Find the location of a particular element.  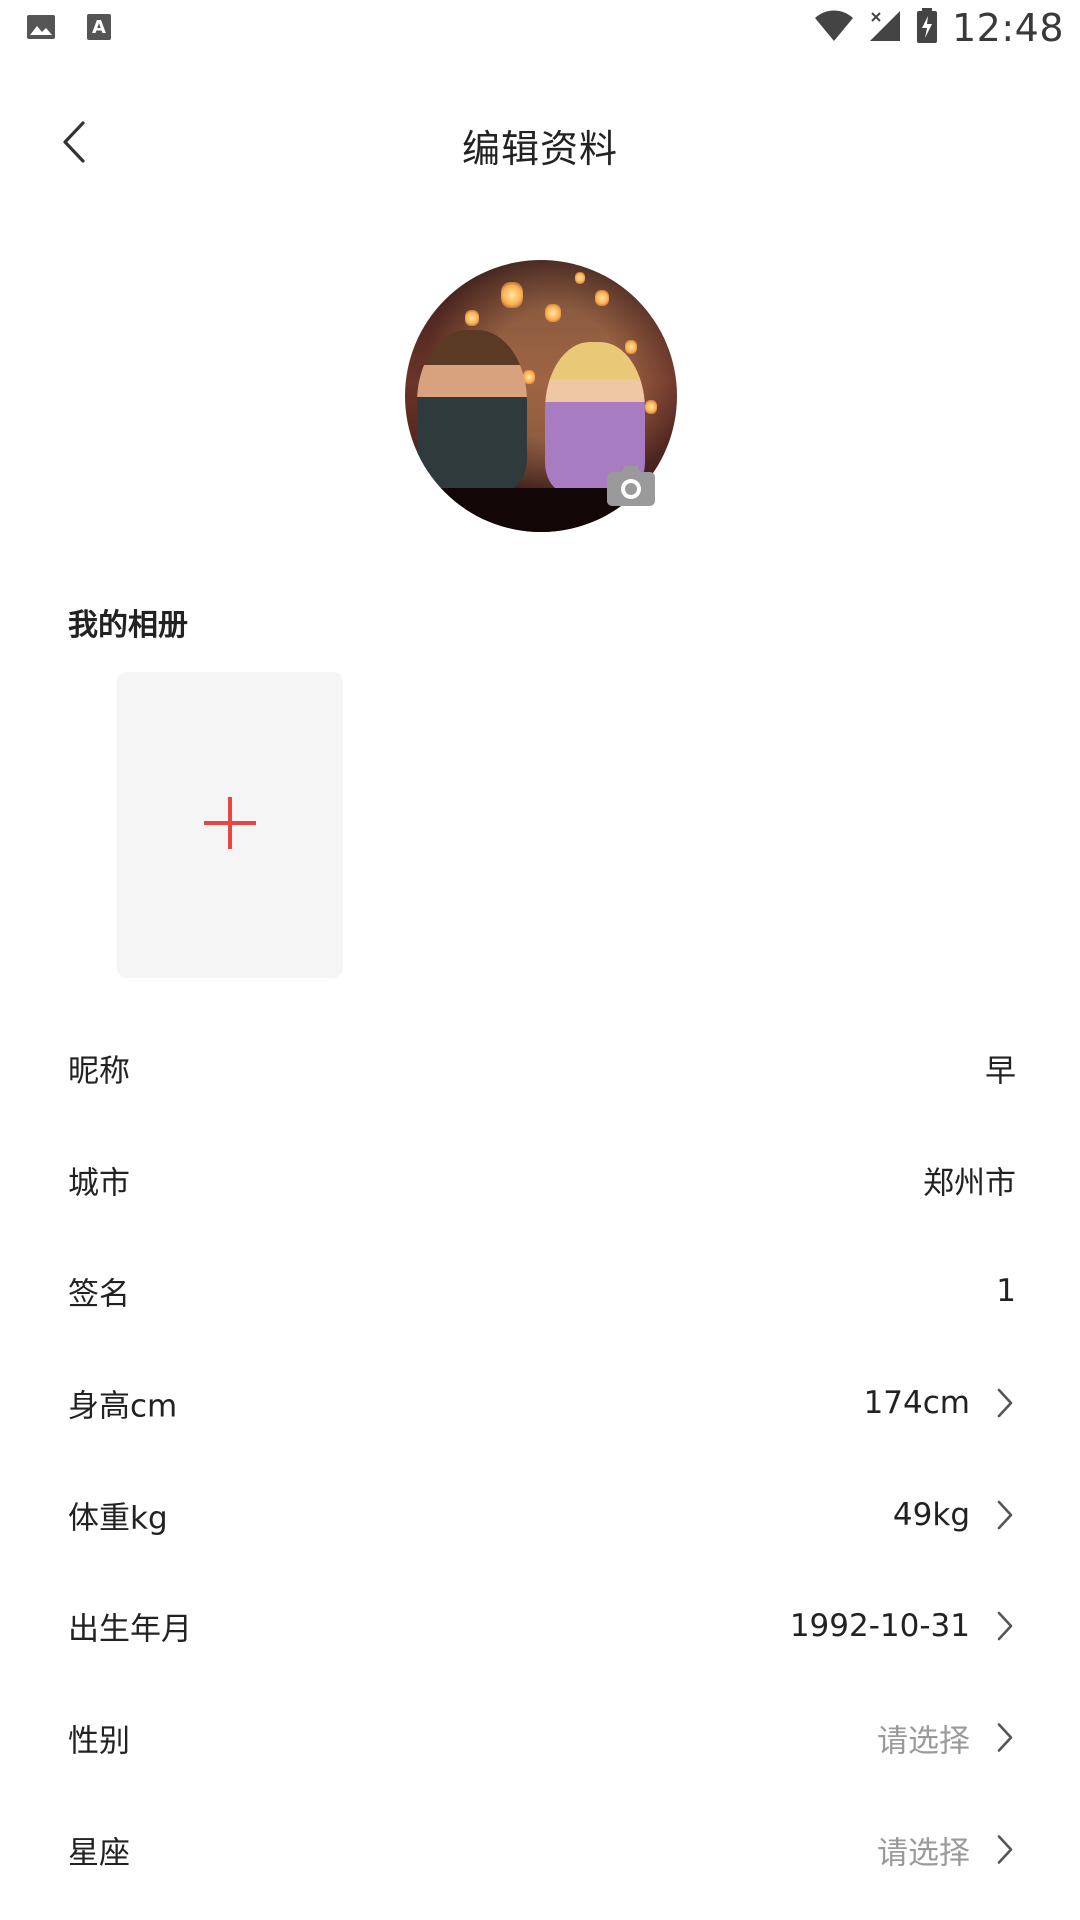

camera-icon is located at coordinates (631, 488).